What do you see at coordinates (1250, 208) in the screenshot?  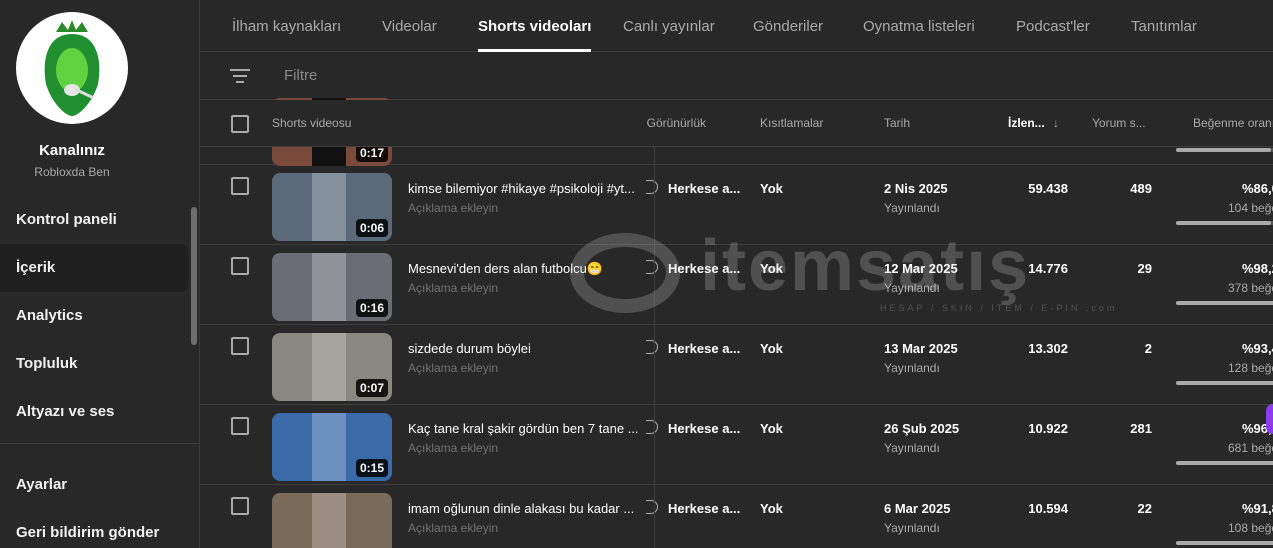 I see `likes-count: 104 beğeni` at bounding box center [1250, 208].